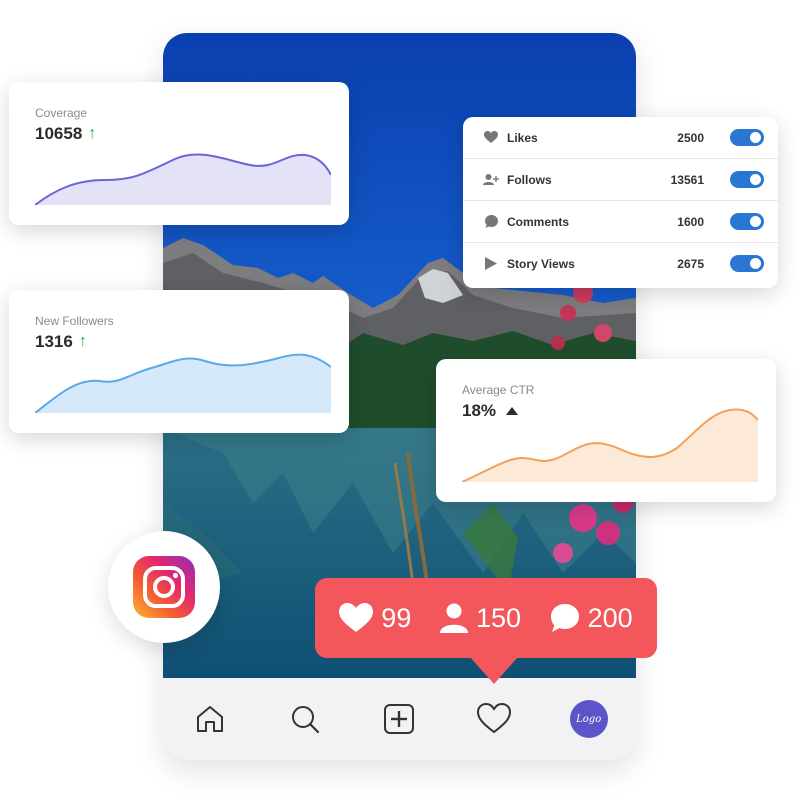 This screenshot has width=800, height=800. Describe the element at coordinates (375, 618) in the screenshot. I see `likes-count-item: 99` at that location.